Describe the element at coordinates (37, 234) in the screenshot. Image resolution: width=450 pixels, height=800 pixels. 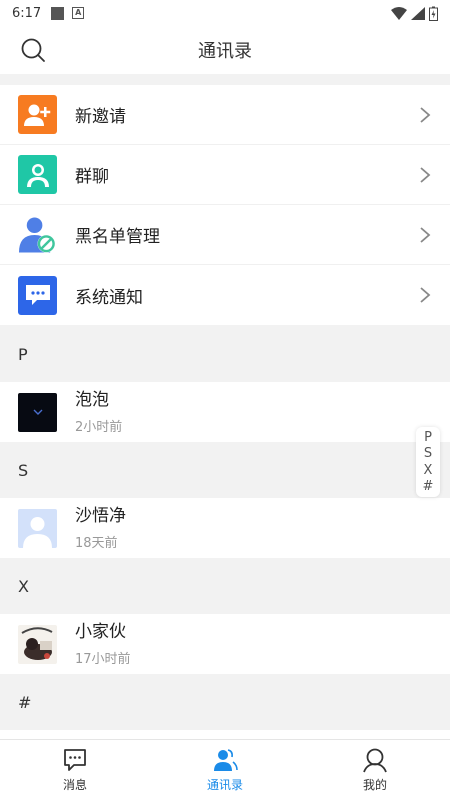
I see `blacklist-icon` at that location.